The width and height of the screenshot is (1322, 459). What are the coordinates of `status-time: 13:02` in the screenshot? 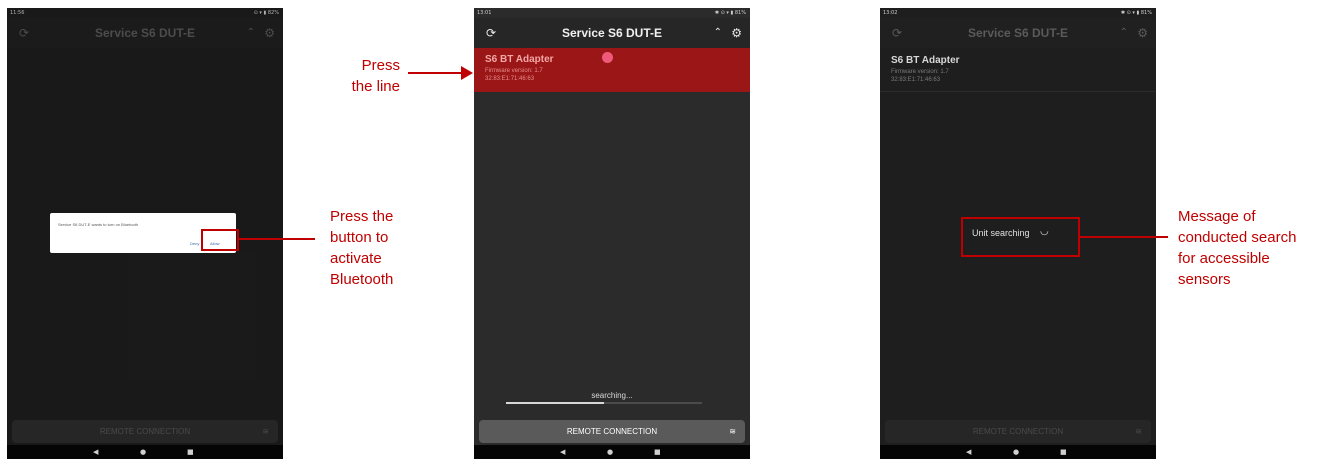 It's located at (890, 13).